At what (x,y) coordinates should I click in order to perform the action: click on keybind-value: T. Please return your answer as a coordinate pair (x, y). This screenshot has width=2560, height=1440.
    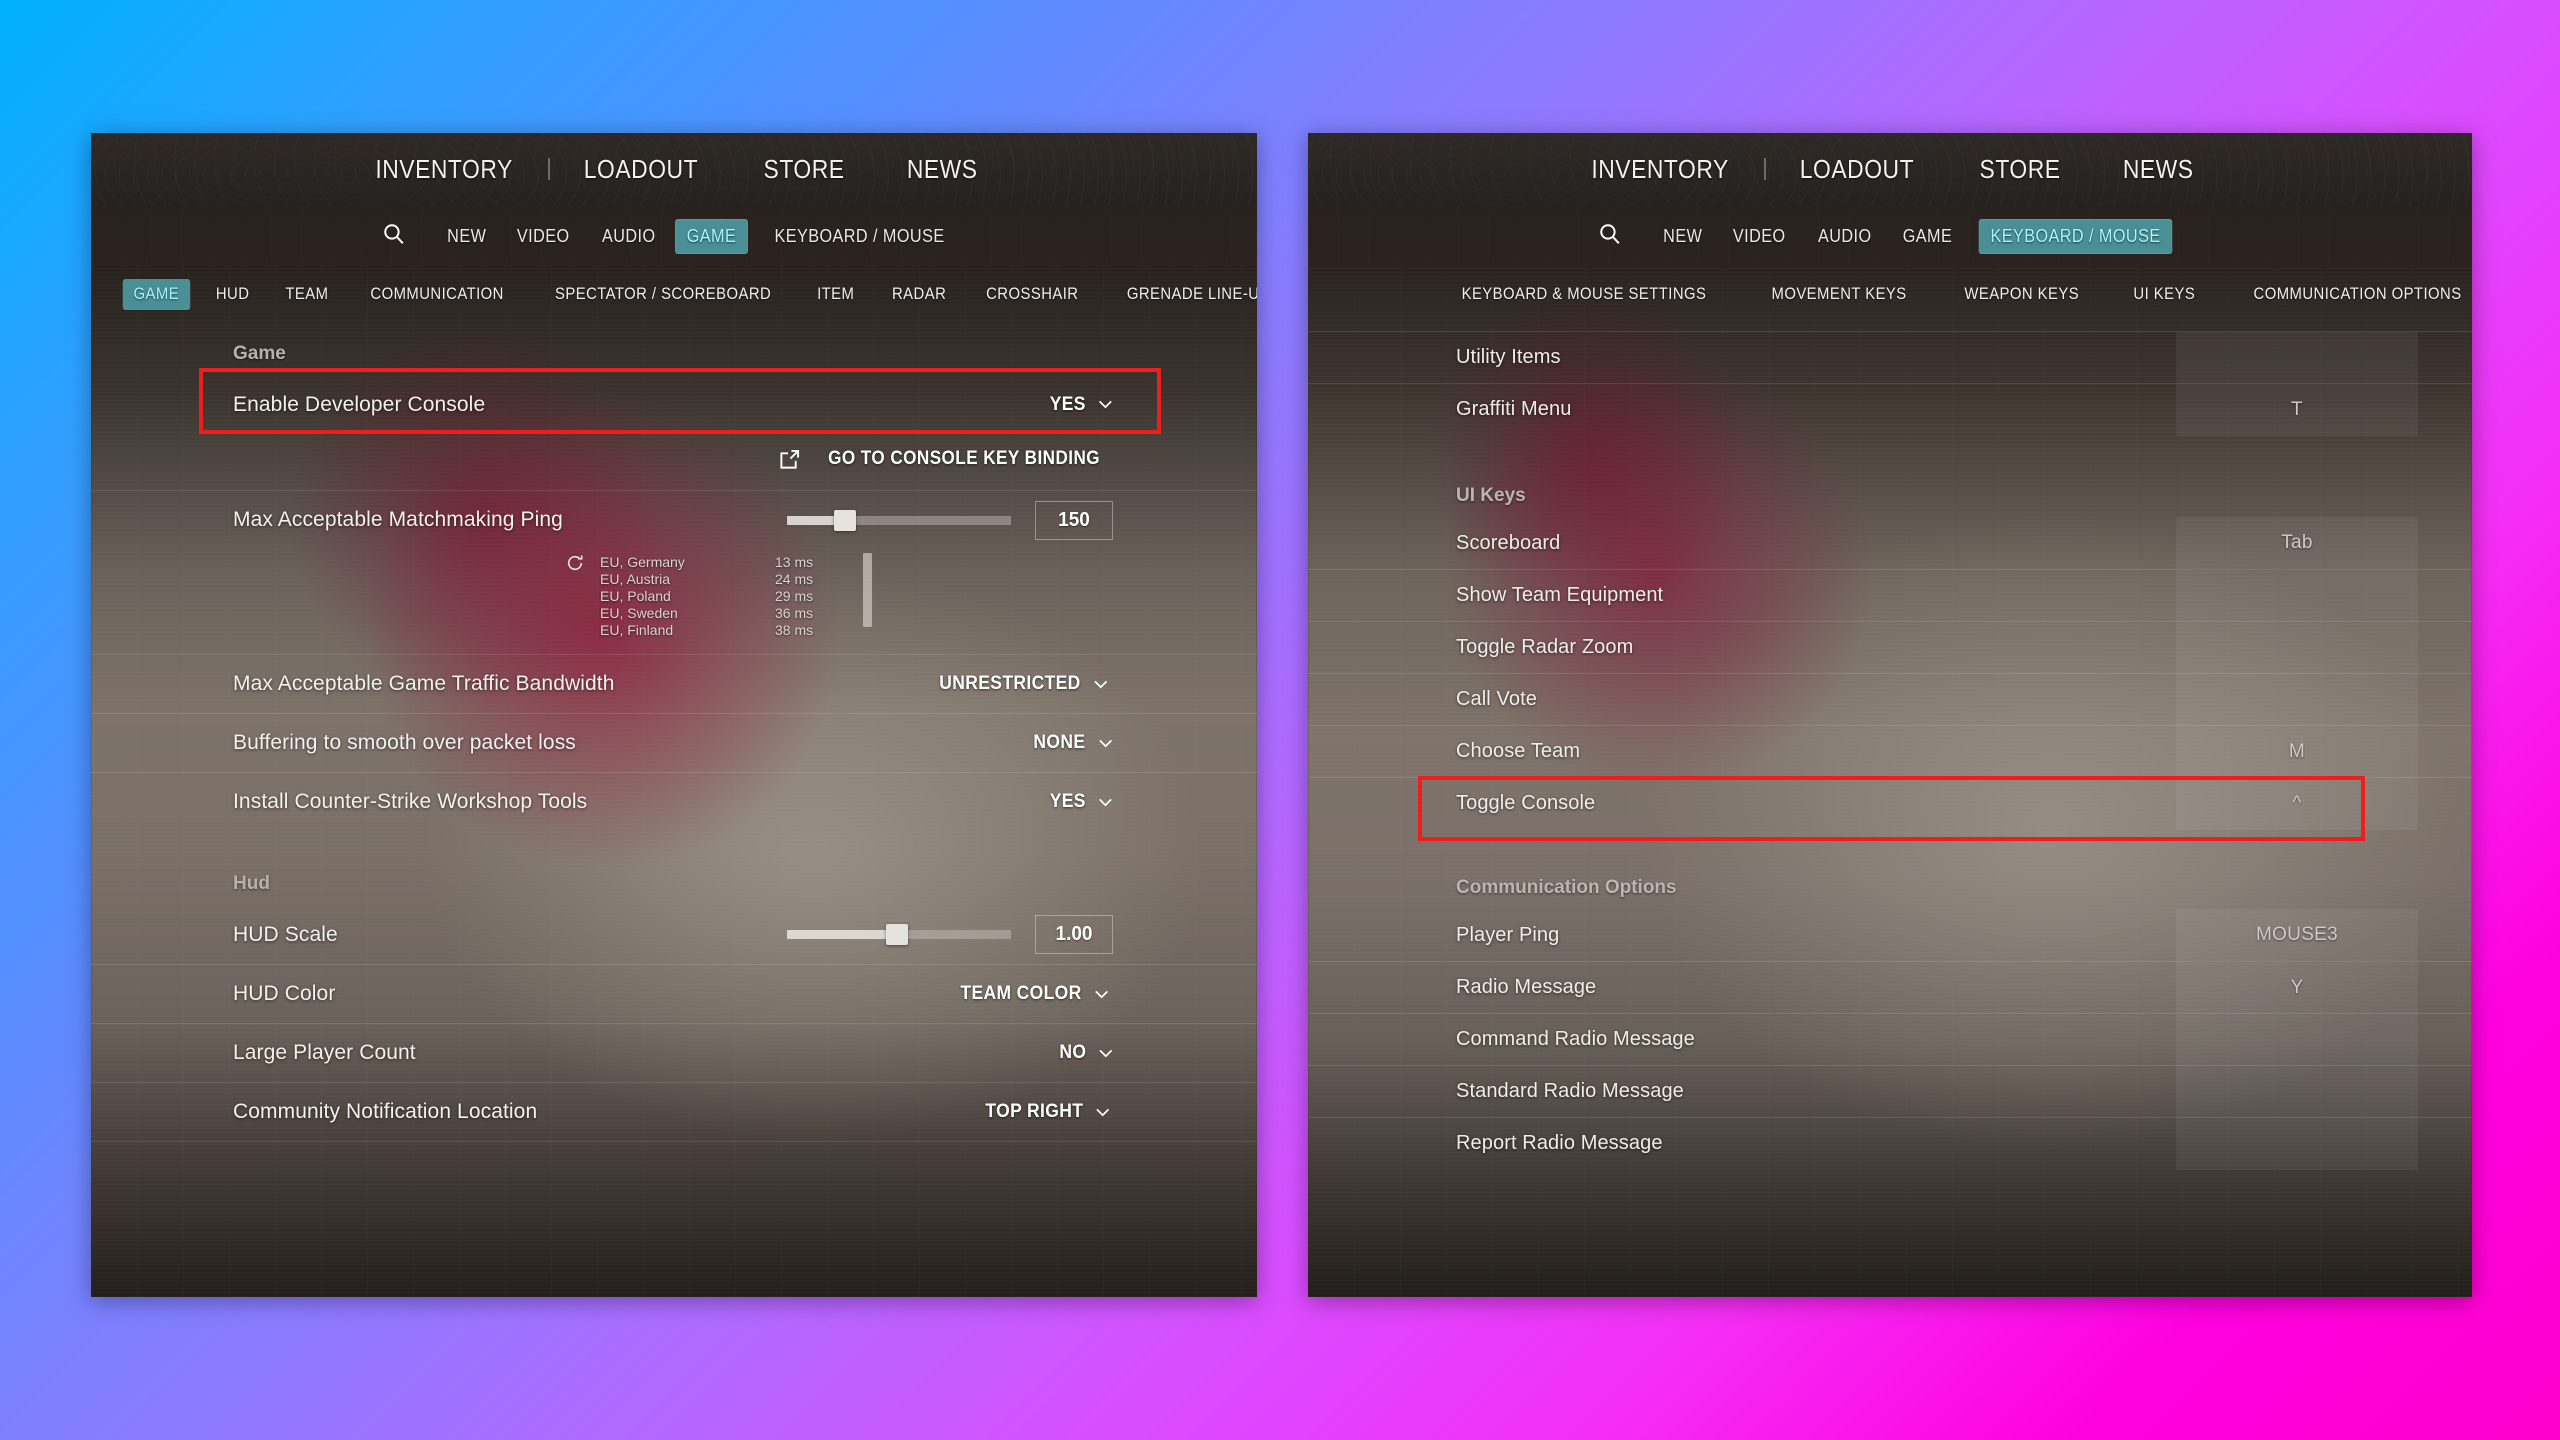
    Looking at the image, I should click on (2297, 409).